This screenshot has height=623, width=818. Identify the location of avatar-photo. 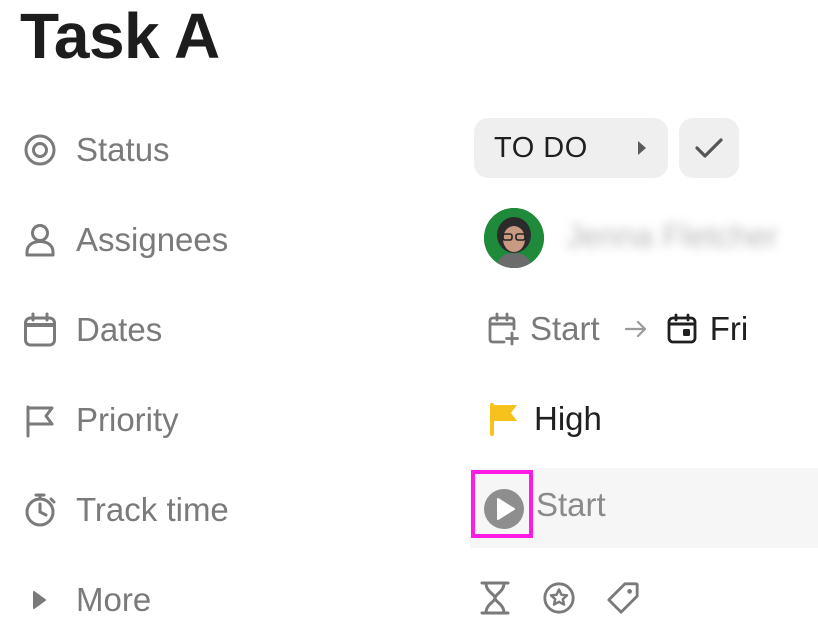
(514, 238).